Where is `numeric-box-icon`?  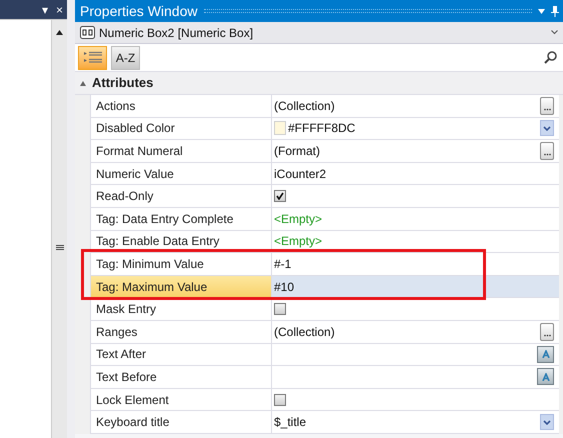 numeric-box-icon is located at coordinates (87, 32).